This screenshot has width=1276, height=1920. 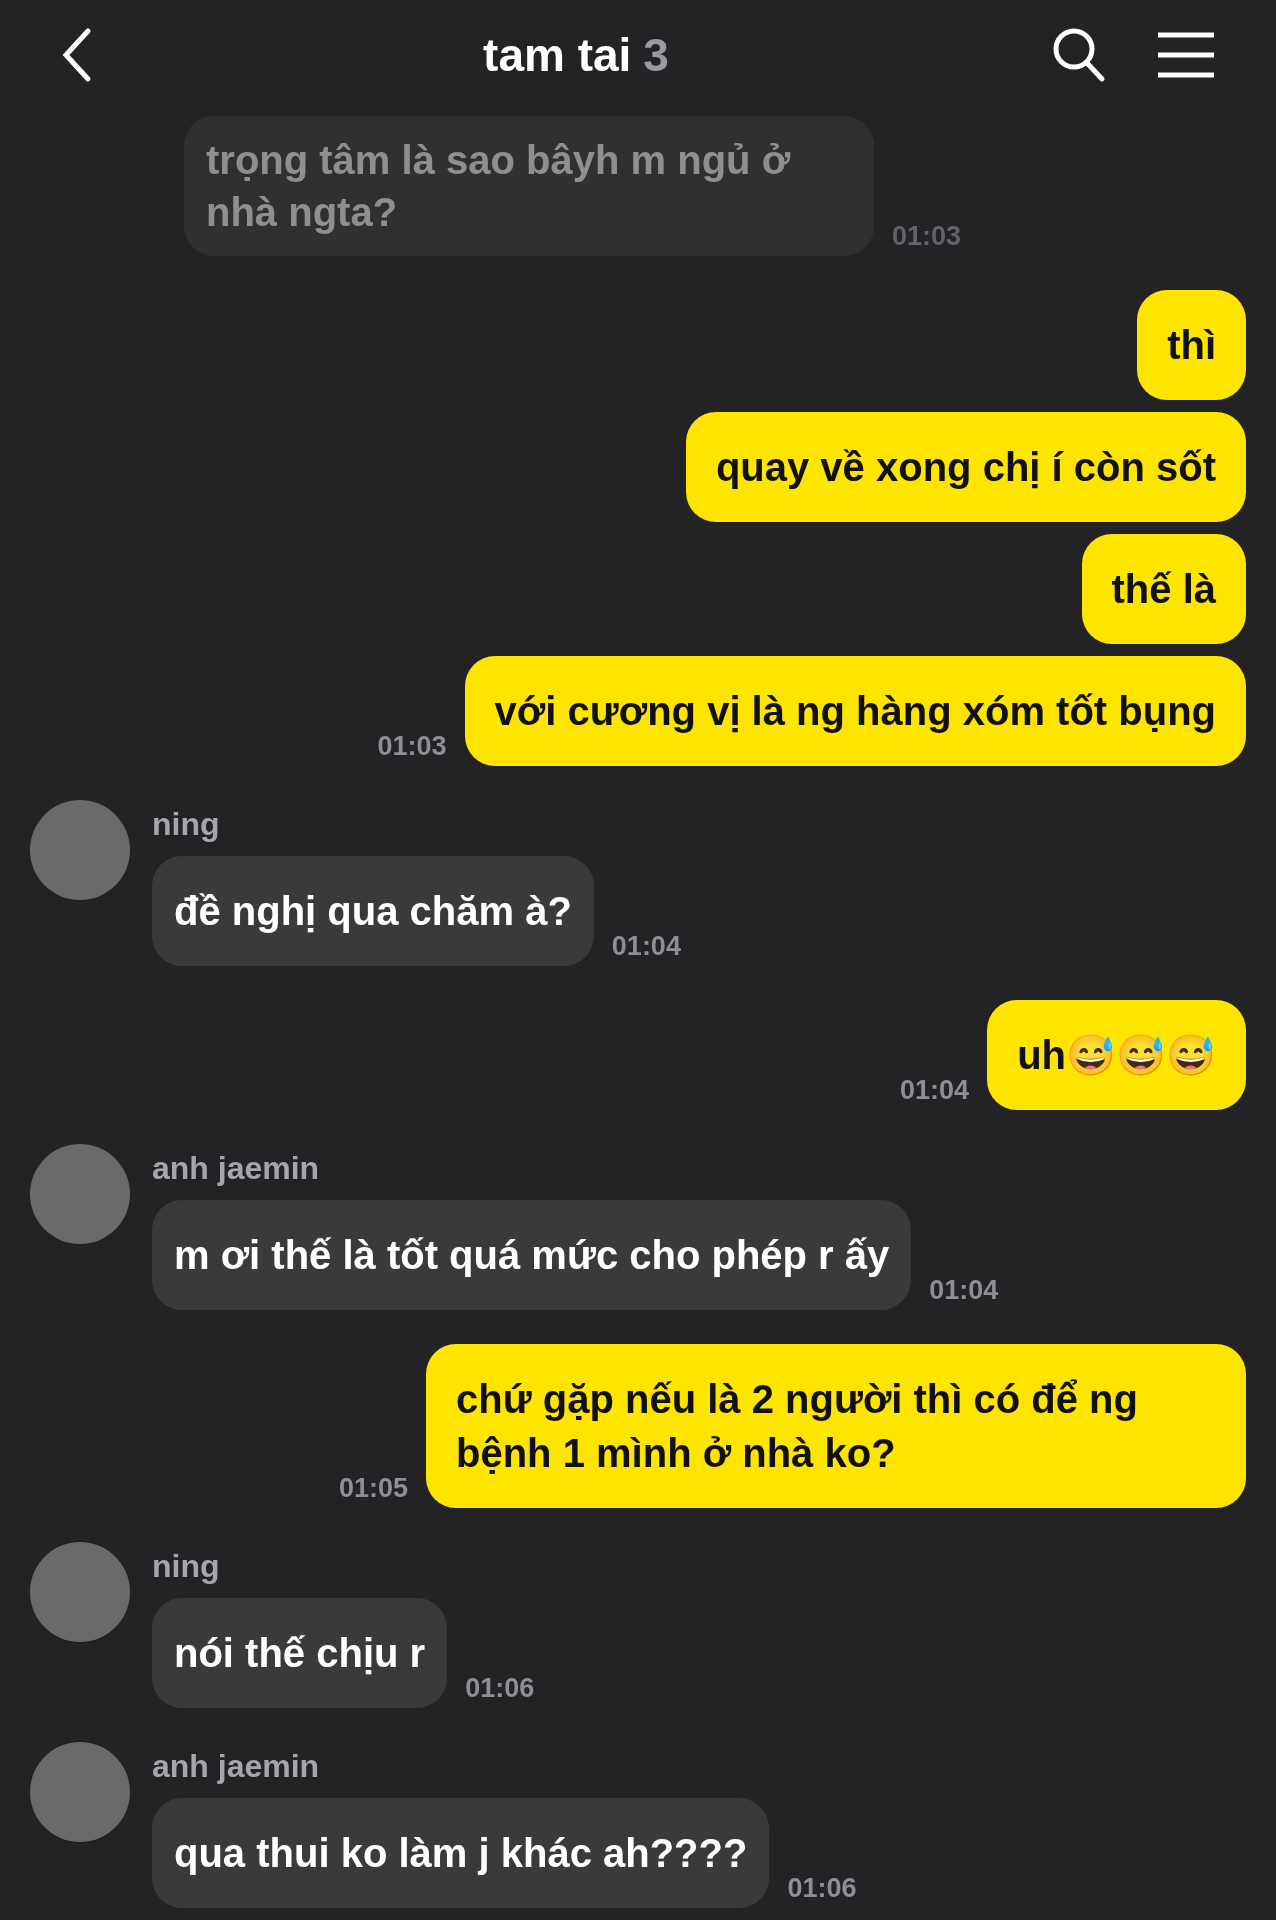 What do you see at coordinates (373, 911) in the screenshot?
I see `message-bubble: đề nghị qua chăm à?` at bounding box center [373, 911].